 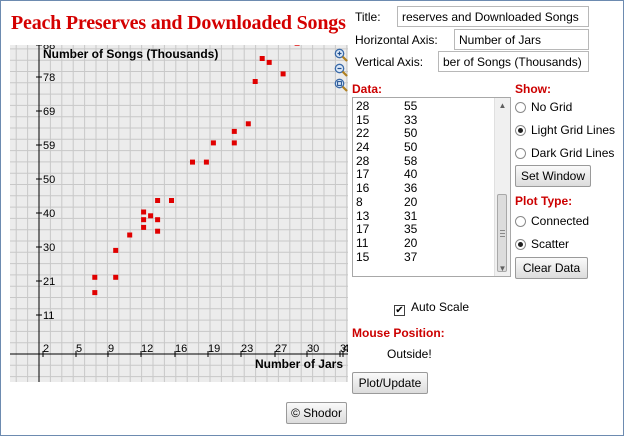 I want to click on horizontal-axis-input: Number of Jars, so click(x=521, y=39).